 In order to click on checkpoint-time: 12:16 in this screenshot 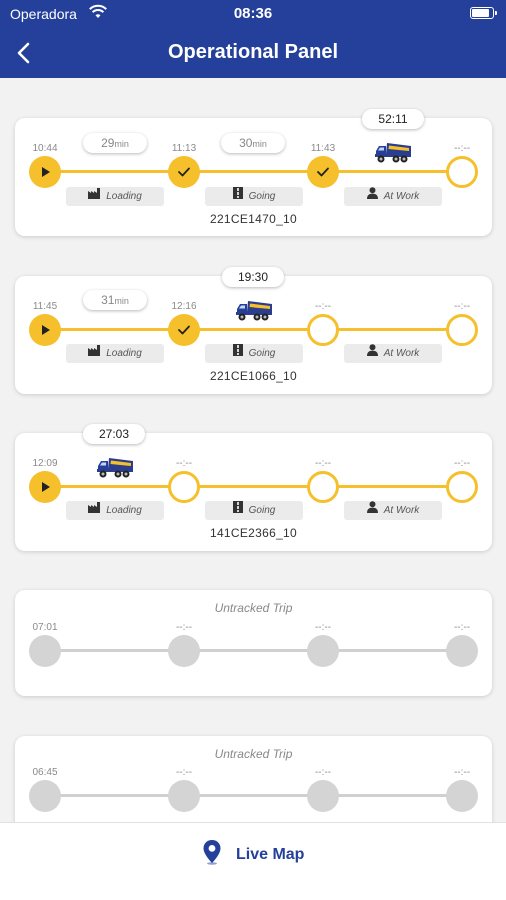, I will do `click(184, 306)`.